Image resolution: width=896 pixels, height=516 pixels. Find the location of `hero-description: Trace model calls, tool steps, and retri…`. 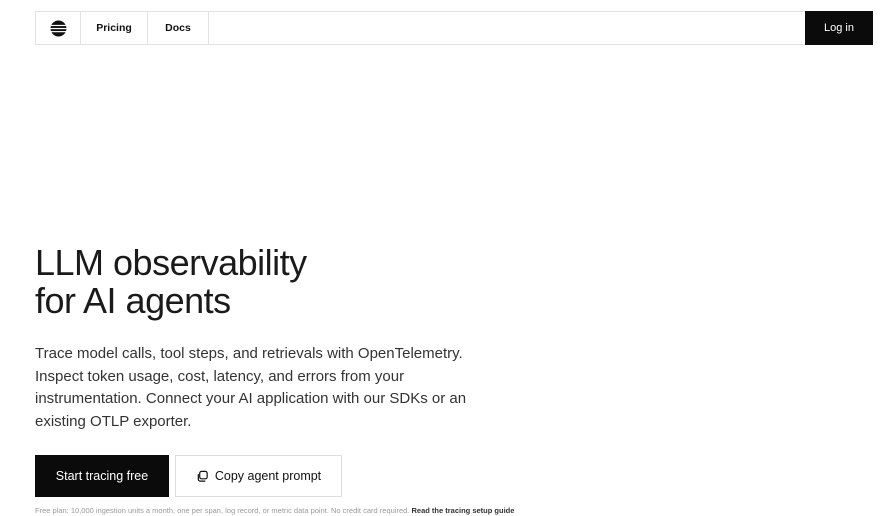

hero-description: Trace model calls, tool steps, and retri… is located at coordinates (251, 387).